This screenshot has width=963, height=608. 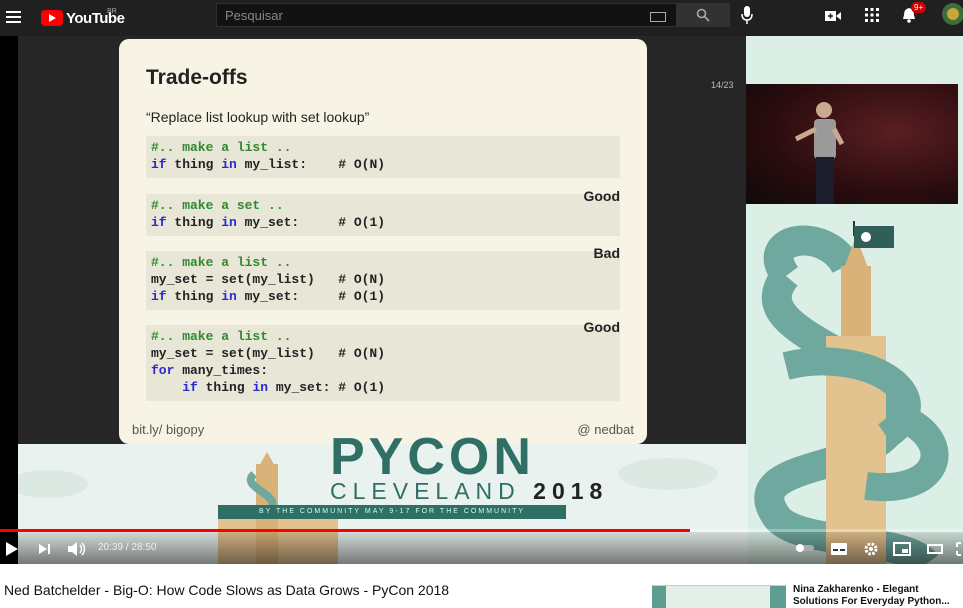 I want to click on miniplayer-icon, so click(x=902, y=549).